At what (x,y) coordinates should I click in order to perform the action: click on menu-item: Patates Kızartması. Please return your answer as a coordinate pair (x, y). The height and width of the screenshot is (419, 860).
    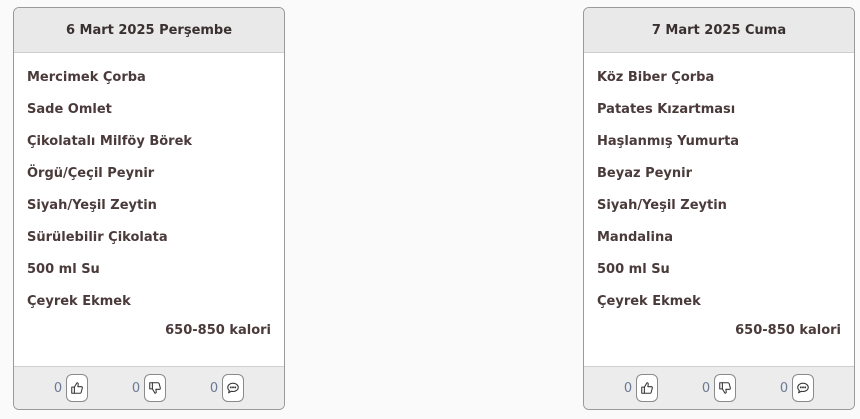
    Looking at the image, I should click on (666, 109).